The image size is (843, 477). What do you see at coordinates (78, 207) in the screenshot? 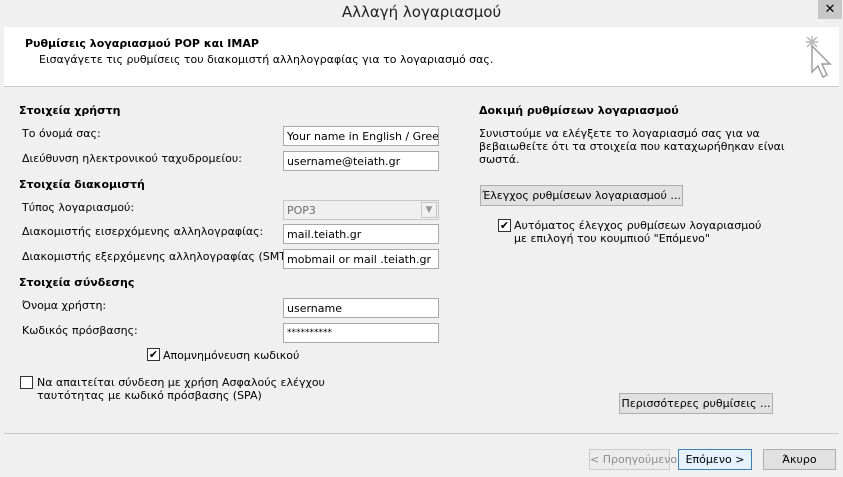
I see `account-type-label: Τύπος λογαριασμού:` at bounding box center [78, 207].